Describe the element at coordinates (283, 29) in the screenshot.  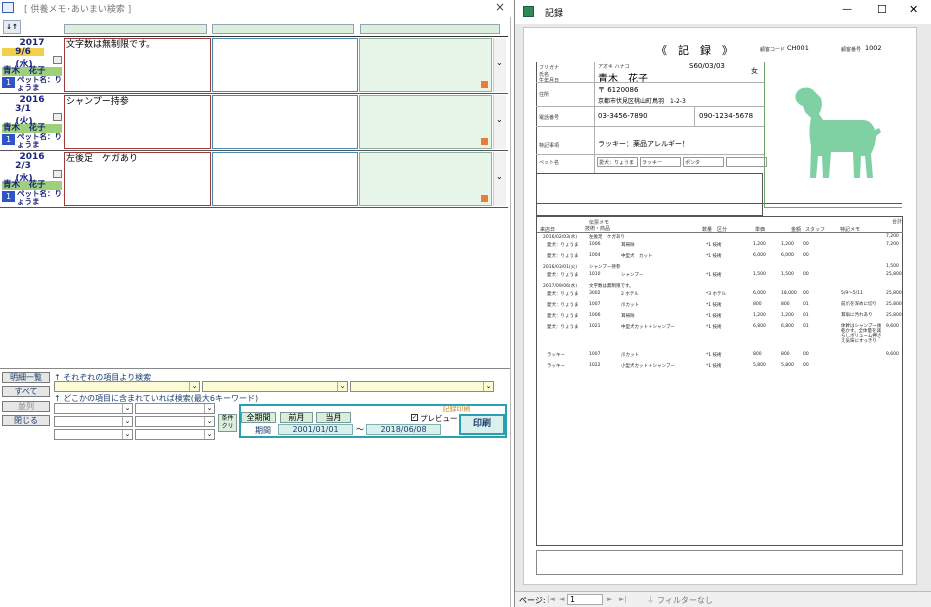
I see `column-header-memo2` at that location.